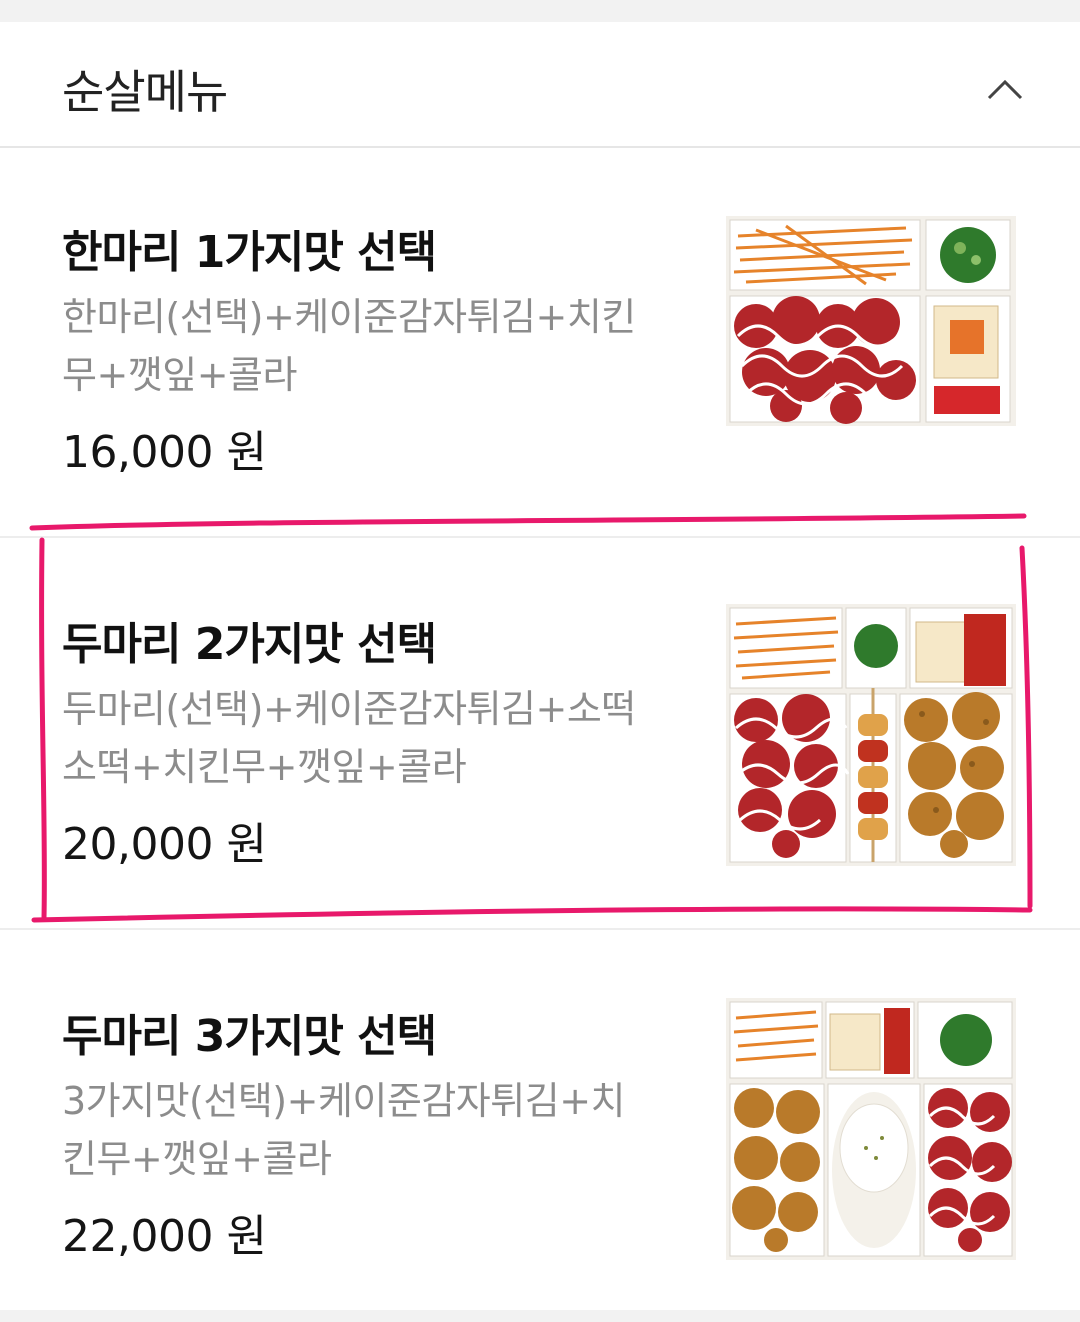  I want to click on menu-item-name: 두마리 2가지맛 선택, so click(249, 644).